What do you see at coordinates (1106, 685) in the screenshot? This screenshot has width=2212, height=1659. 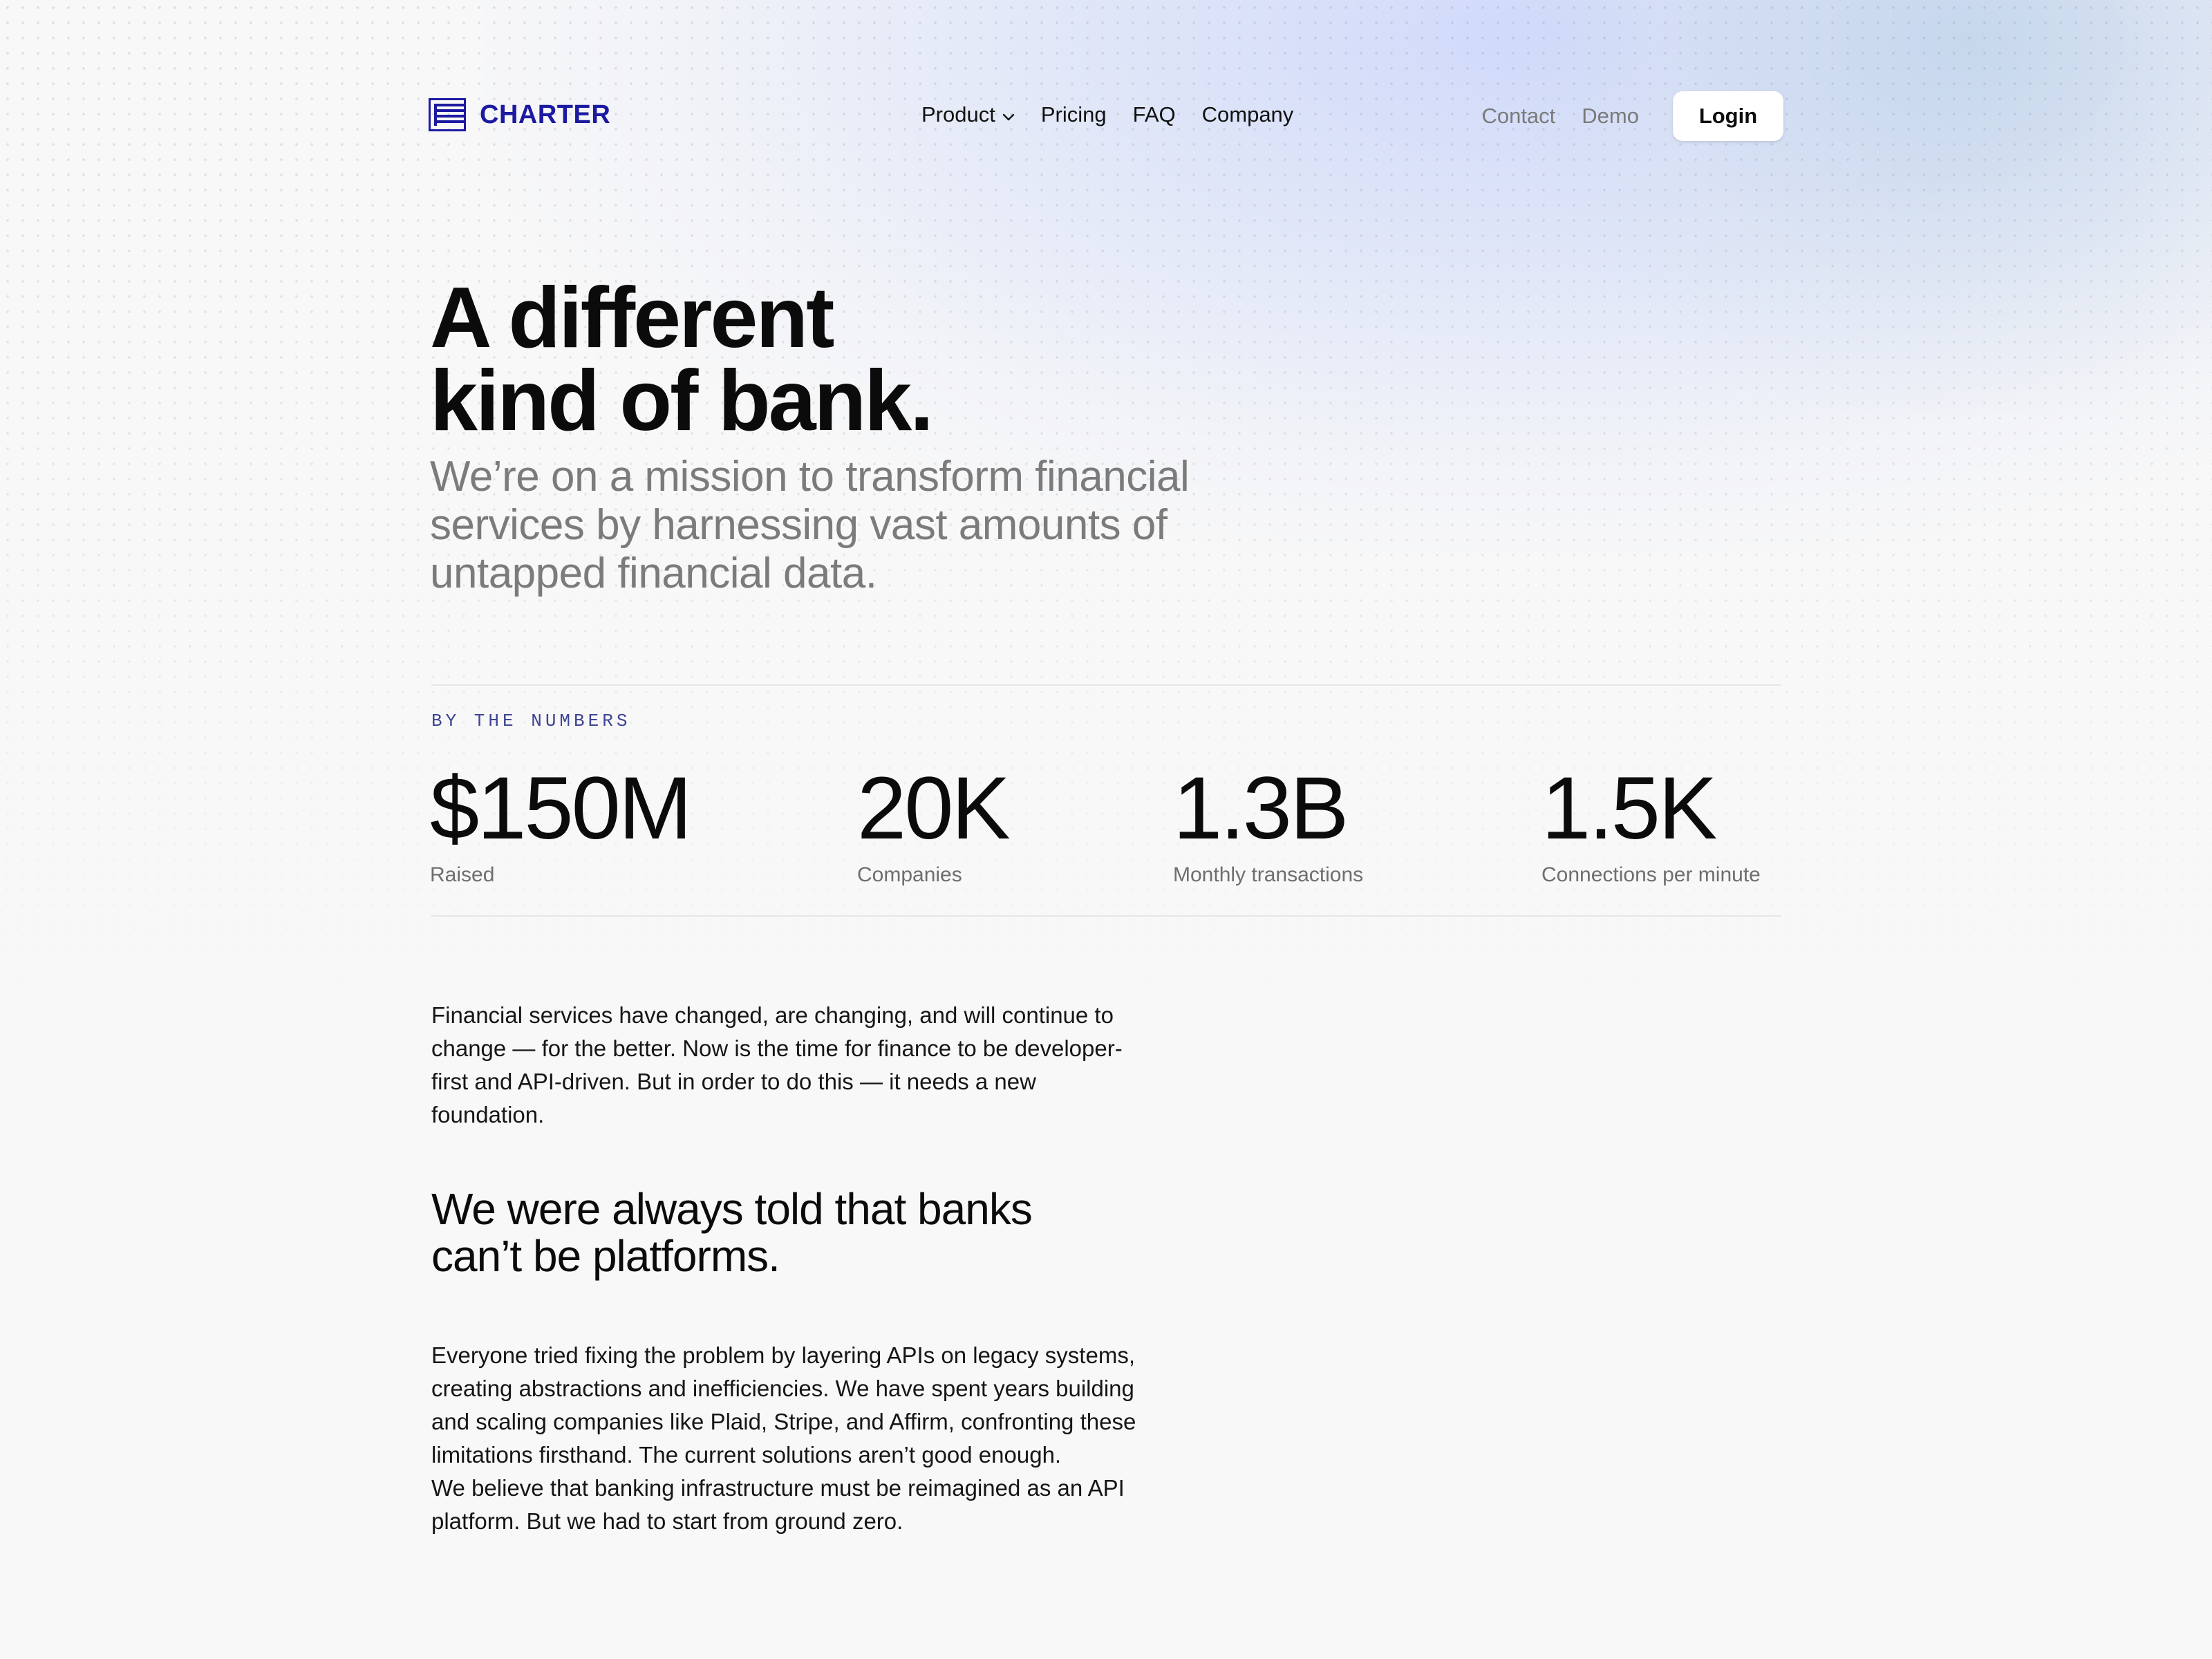 I see `numbers-top-divider` at bounding box center [1106, 685].